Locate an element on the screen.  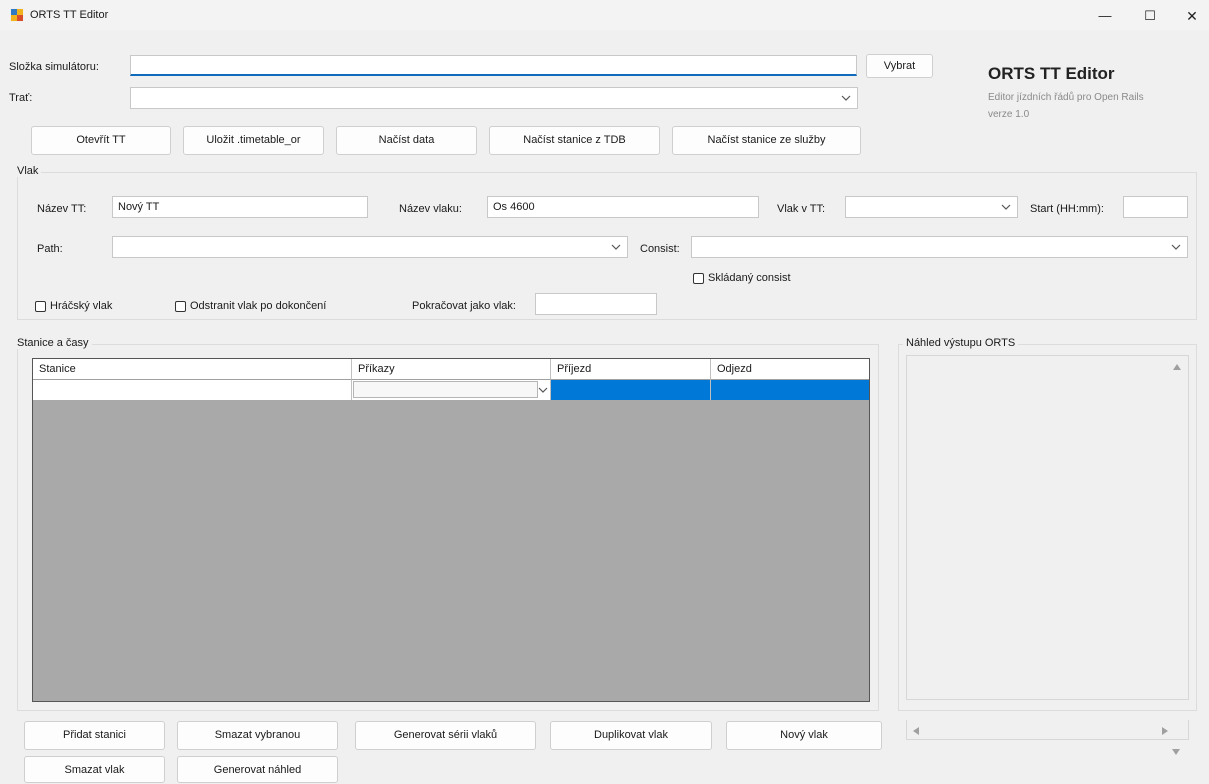
column-header-departure: Odjezd is located at coordinates (790, 369).